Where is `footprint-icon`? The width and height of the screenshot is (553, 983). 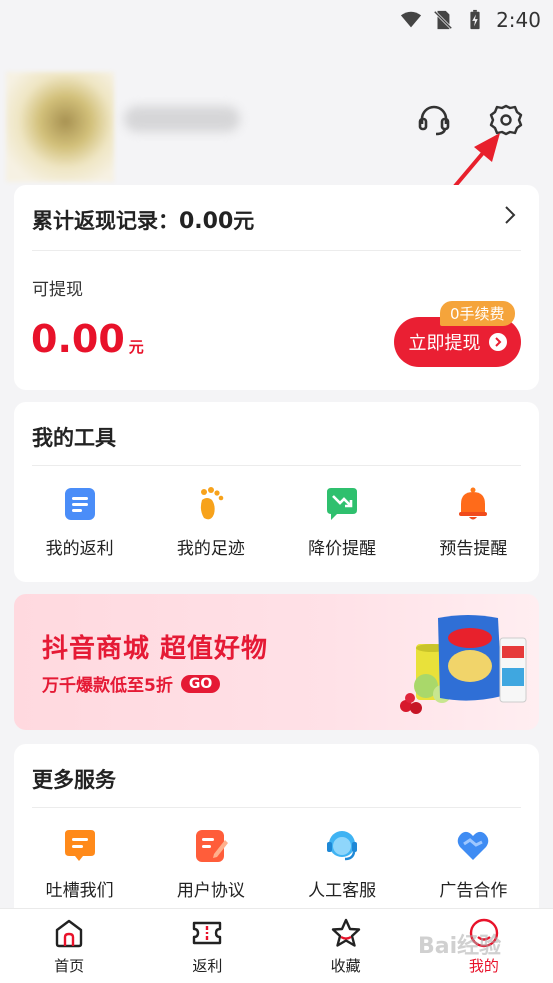 footprint-icon is located at coordinates (212, 503).